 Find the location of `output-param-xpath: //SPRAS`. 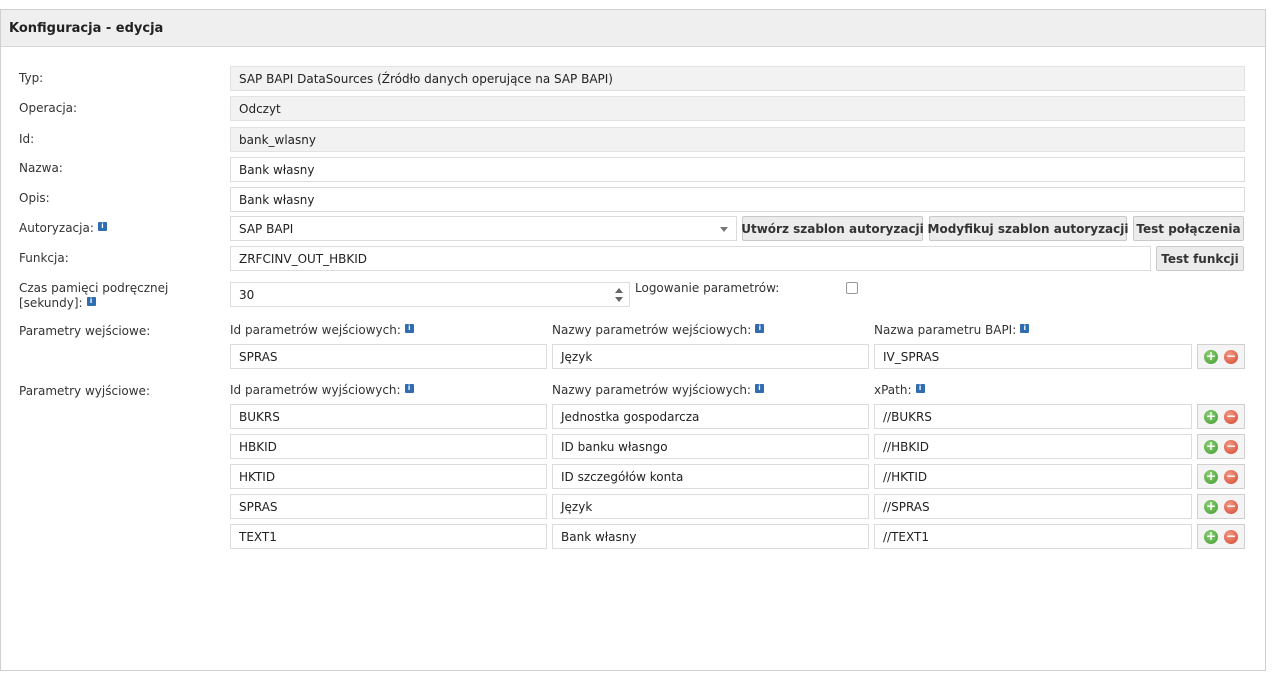

output-param-xpath: //SPRAS is located at coordinates (1033, 506).